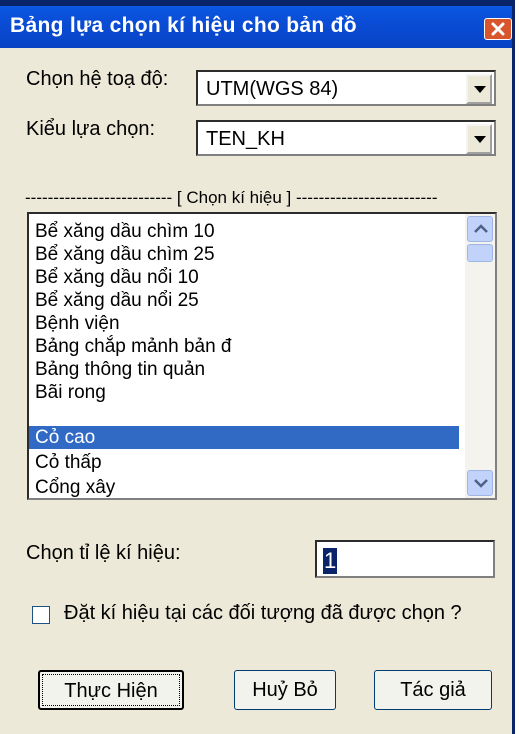 The image size is (519, 734). What do you see at coordinates (256, 3) in the screenshot?
I see `title-bar-edge` at bounding box center [256, 3].